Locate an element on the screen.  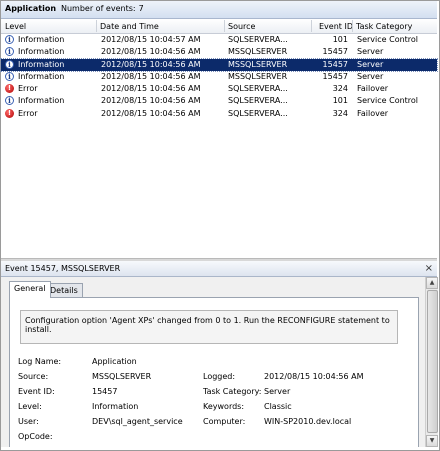
column-header-event-id: Event ID is located at coordinates (334, 28).